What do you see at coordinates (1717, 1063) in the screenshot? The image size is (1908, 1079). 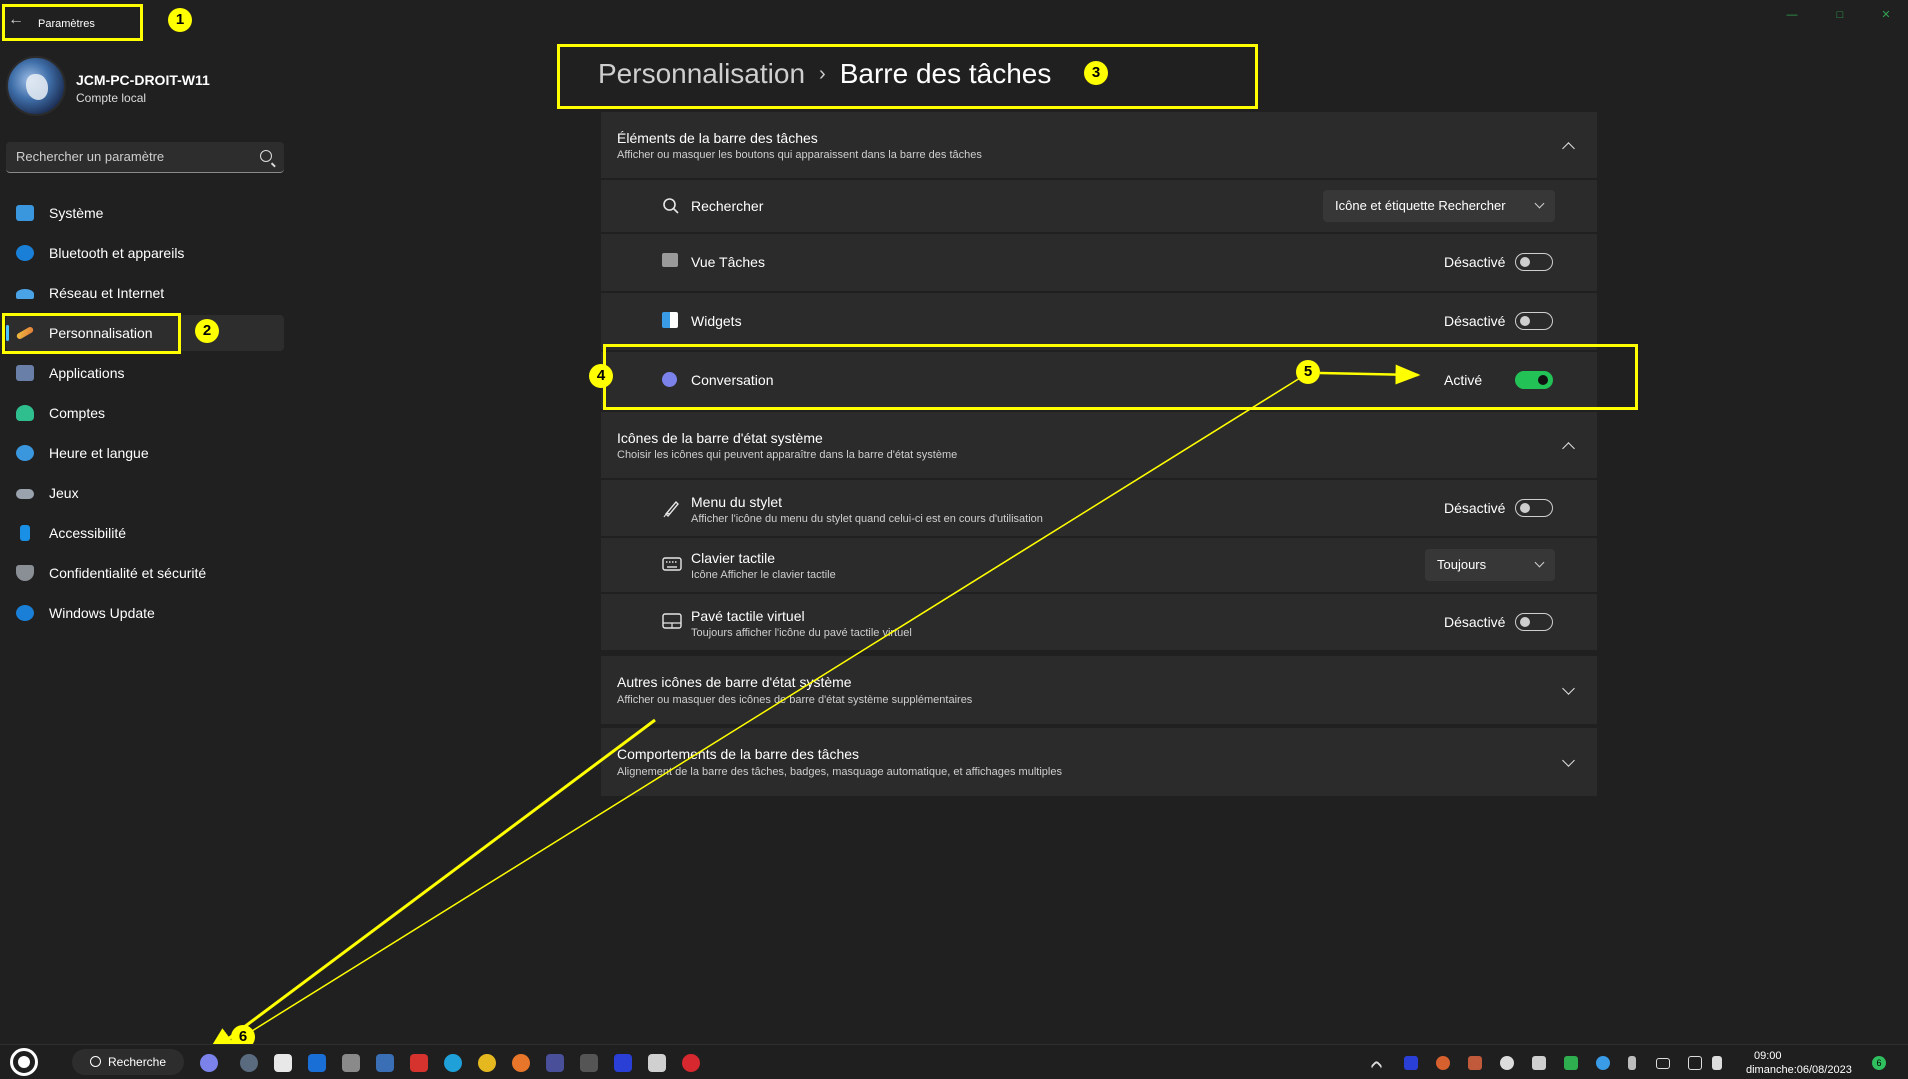 I see `volume-icon` at bounding box center [1717, 1063].